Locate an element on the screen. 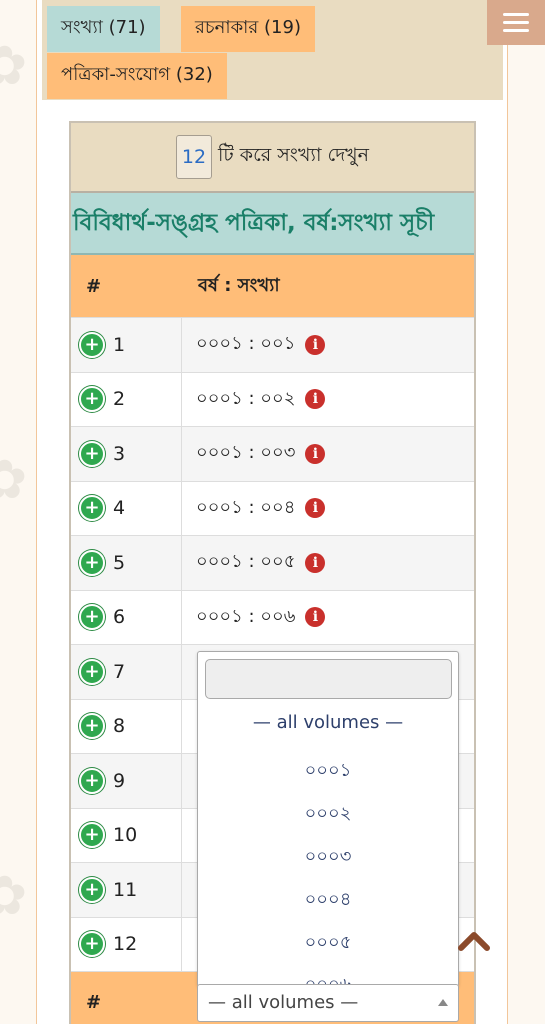 The width and height of the screenshot is (545, 1024). row-index-cell: +4 is located at coordinates (126, 508).